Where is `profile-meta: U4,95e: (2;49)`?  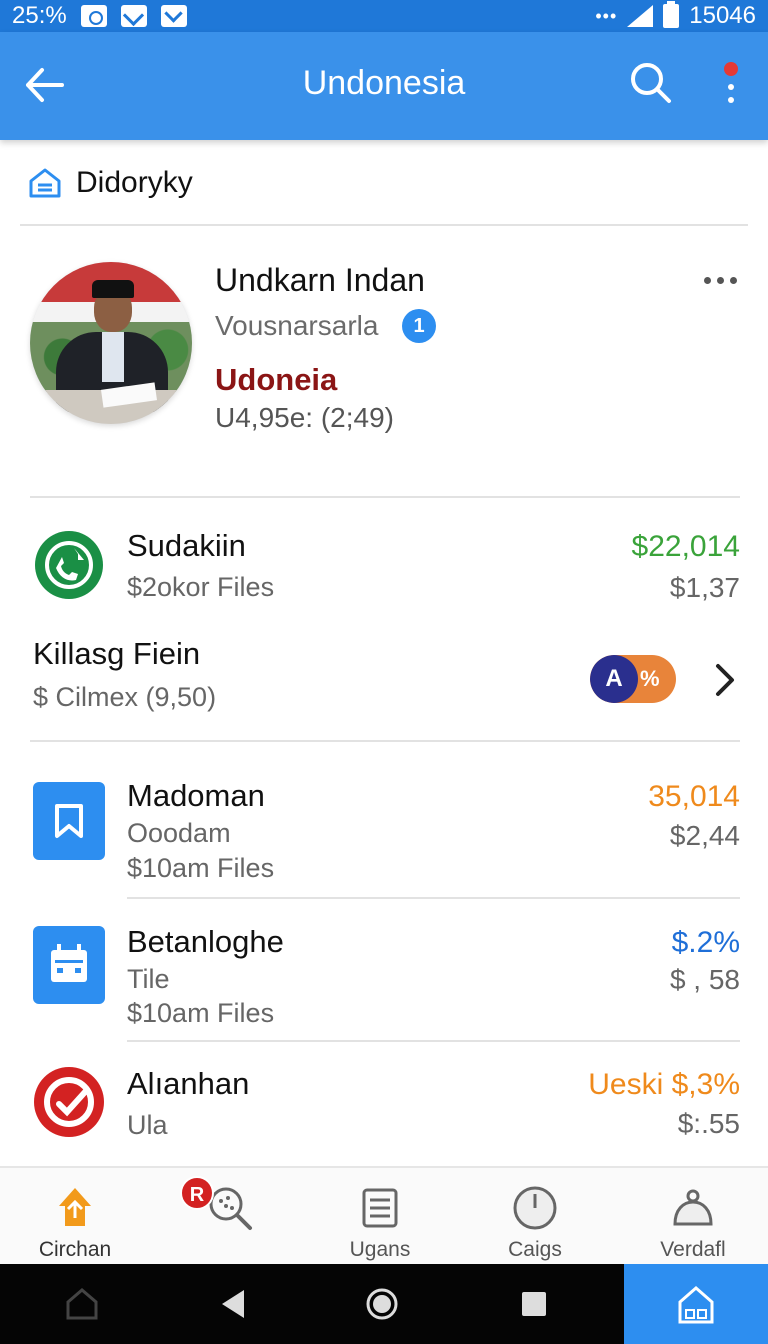
profile-meta: U4,95e: (2;49) is located at coordinates (304, 417).